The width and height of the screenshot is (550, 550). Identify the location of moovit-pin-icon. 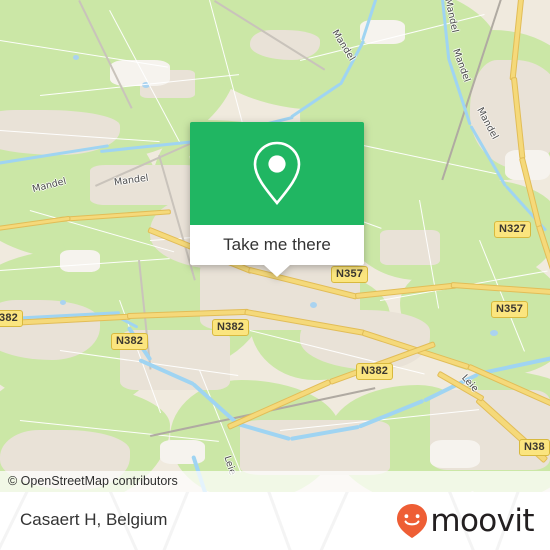
(412, 521).